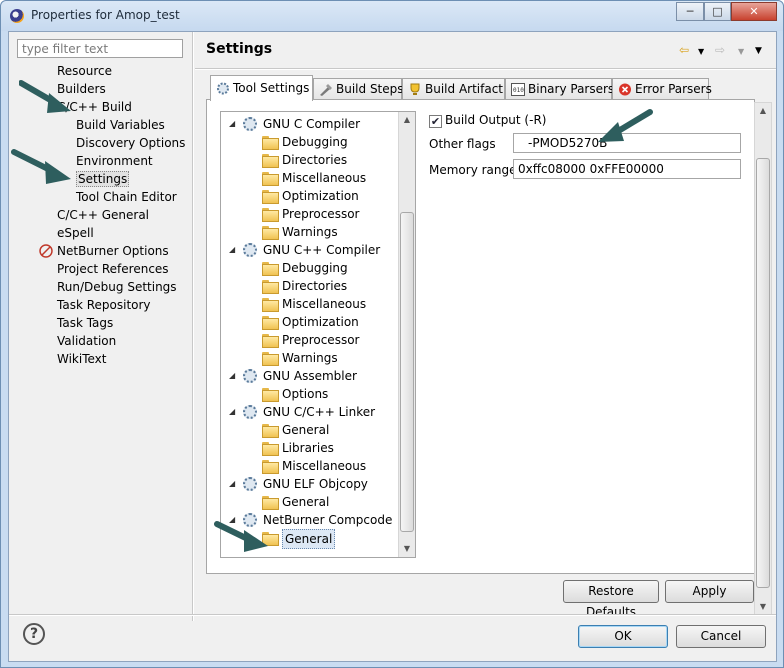  Describe the element at coordinates (85, 323) in the screenshot. I see `nav-item-task-tags: Task Tags` at that location.